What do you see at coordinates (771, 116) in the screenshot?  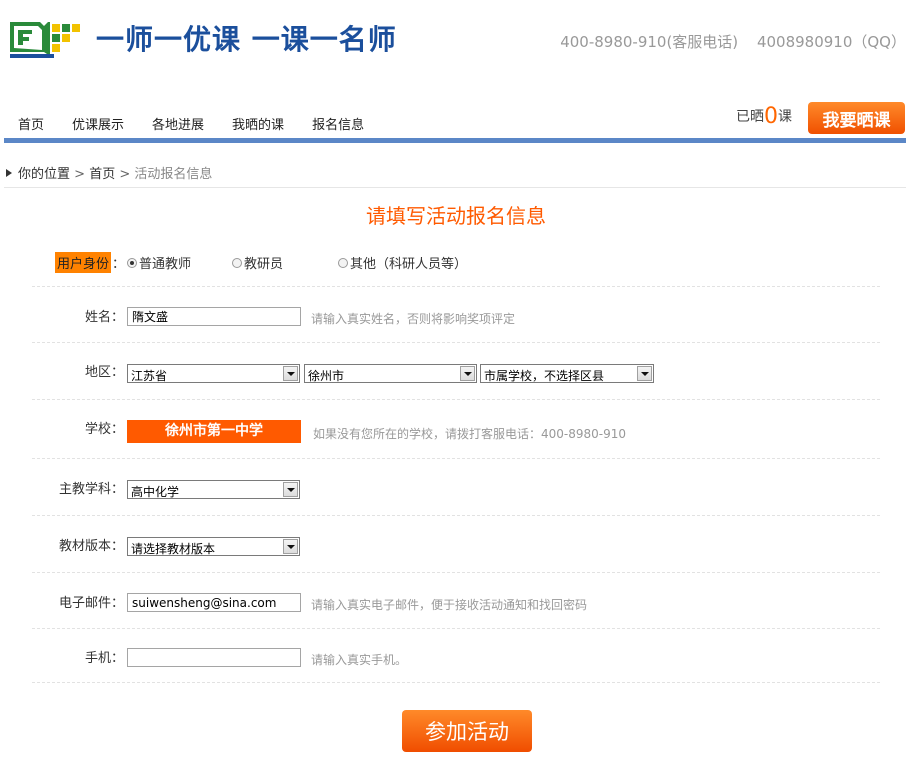 I see `lesson-count-number: 0` at bounding box center [771, 116].